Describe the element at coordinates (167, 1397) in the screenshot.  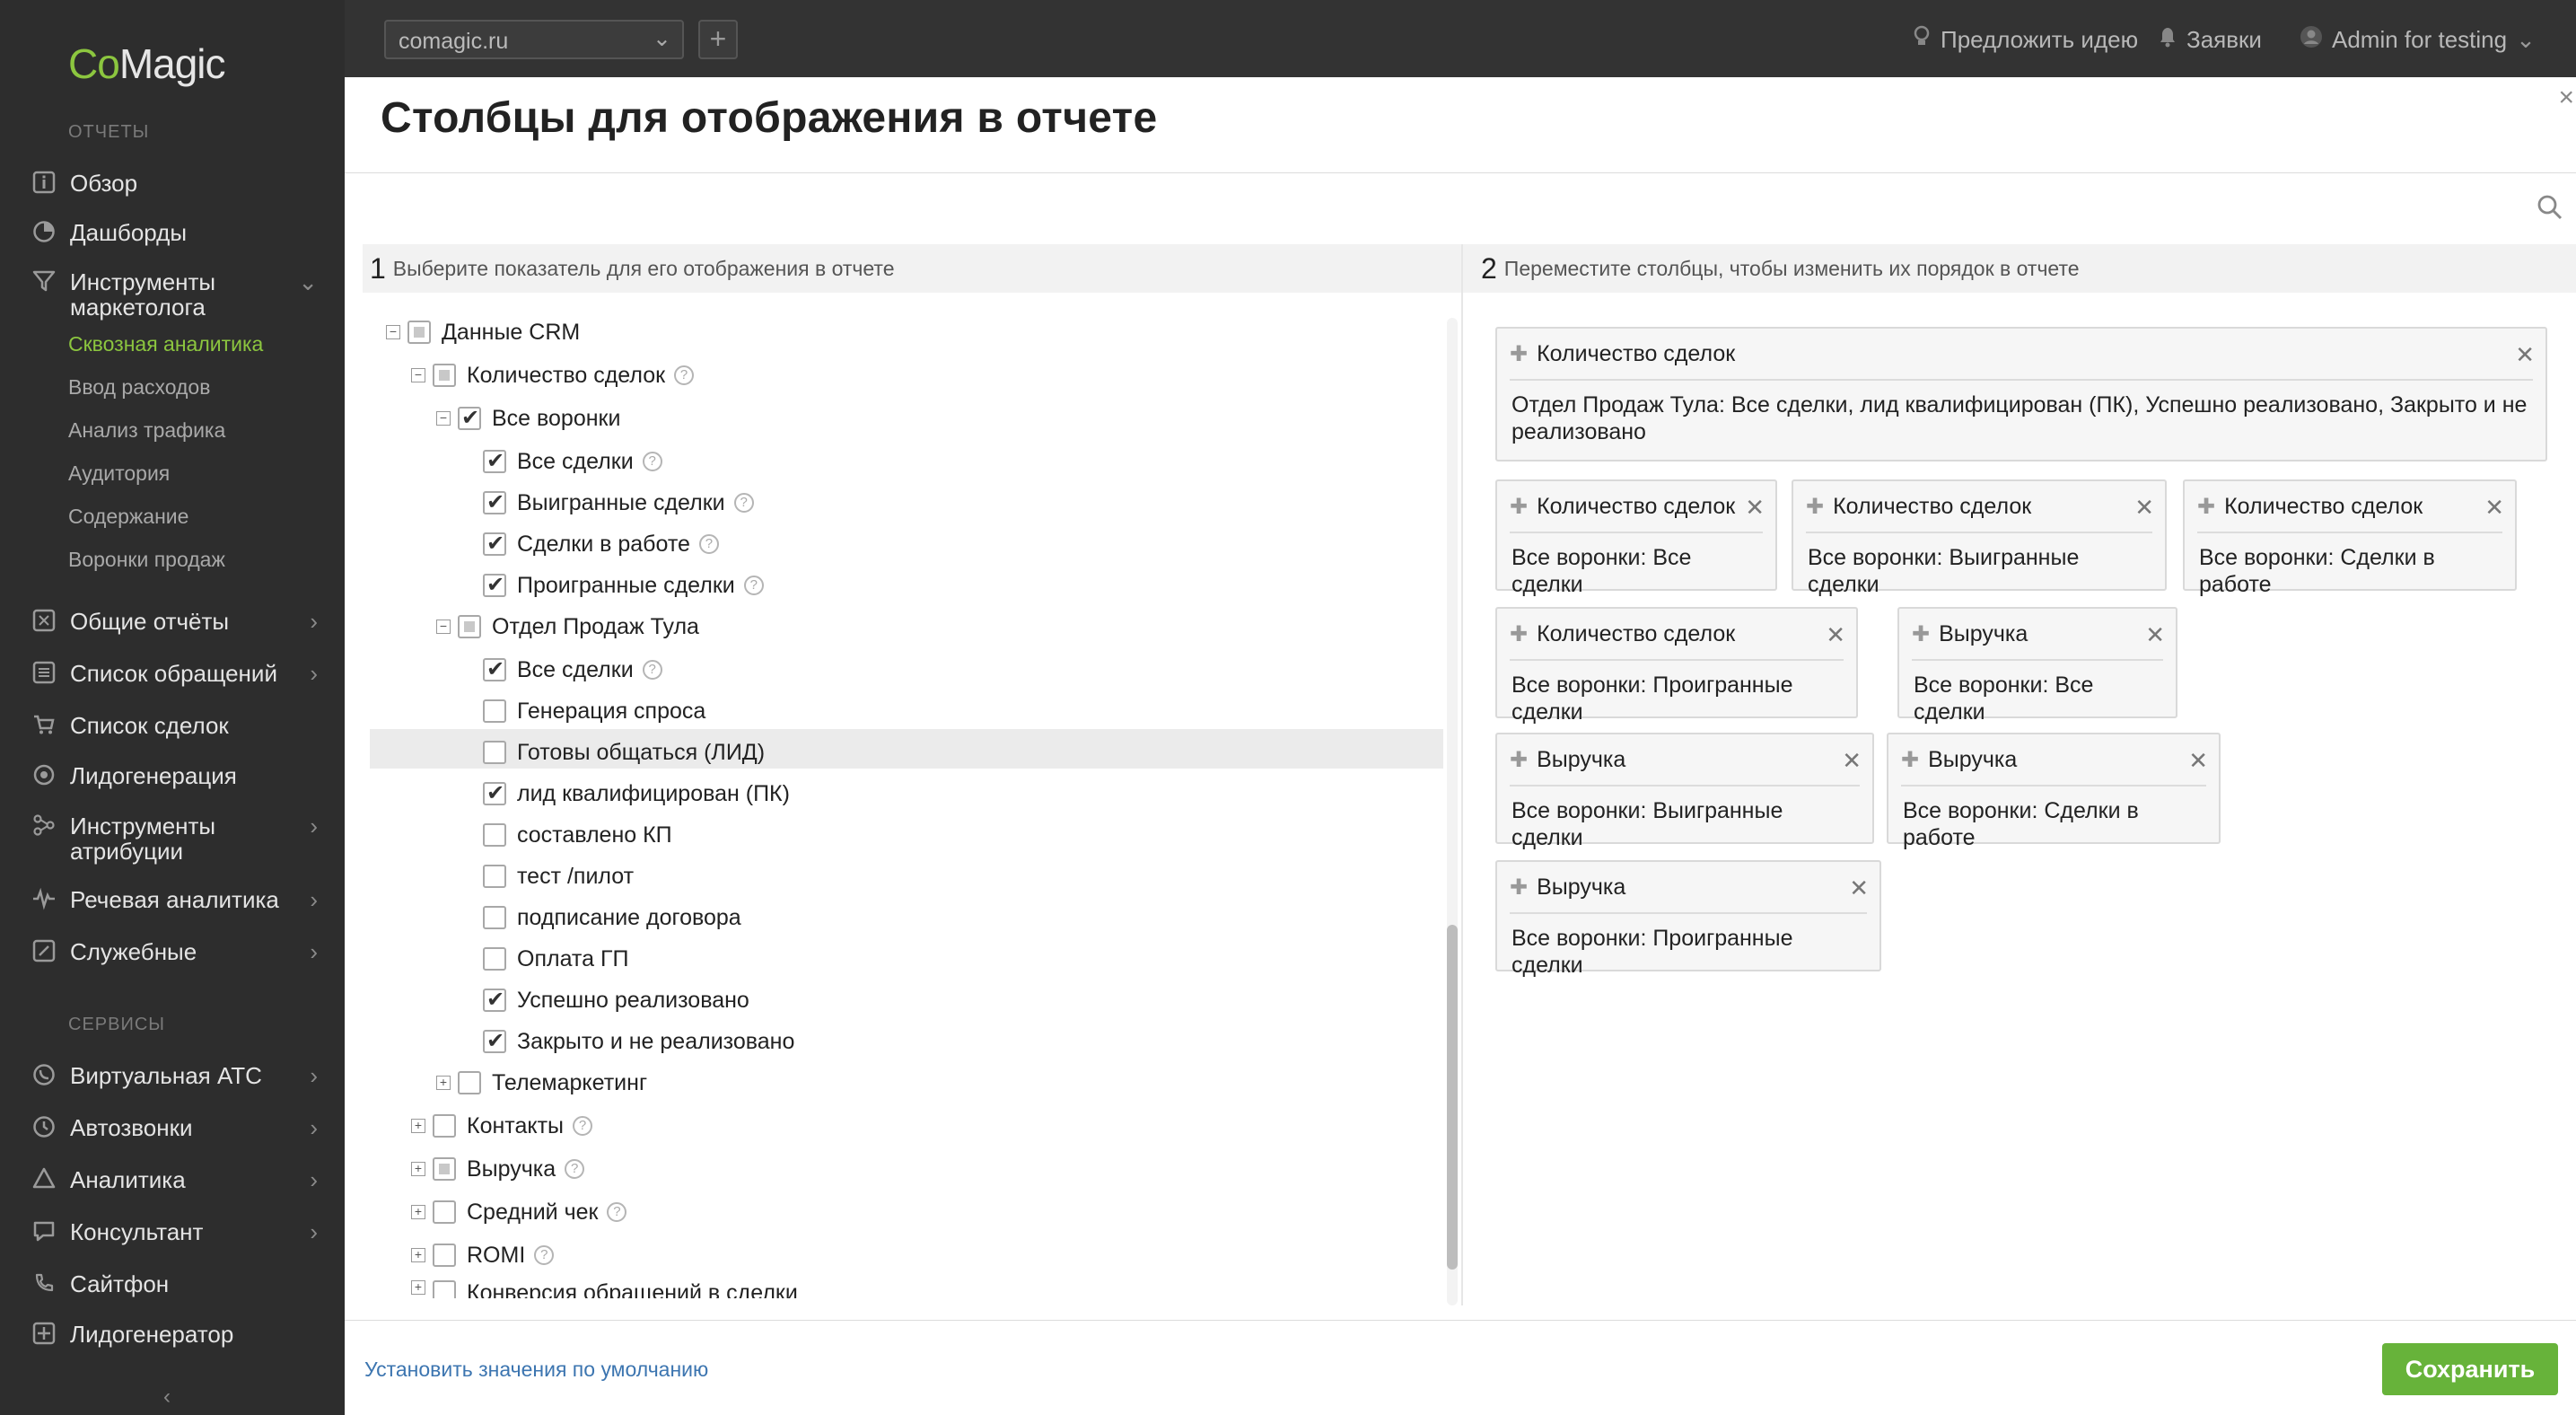
I see `collapse-sidebar-button: ‹` at that location.